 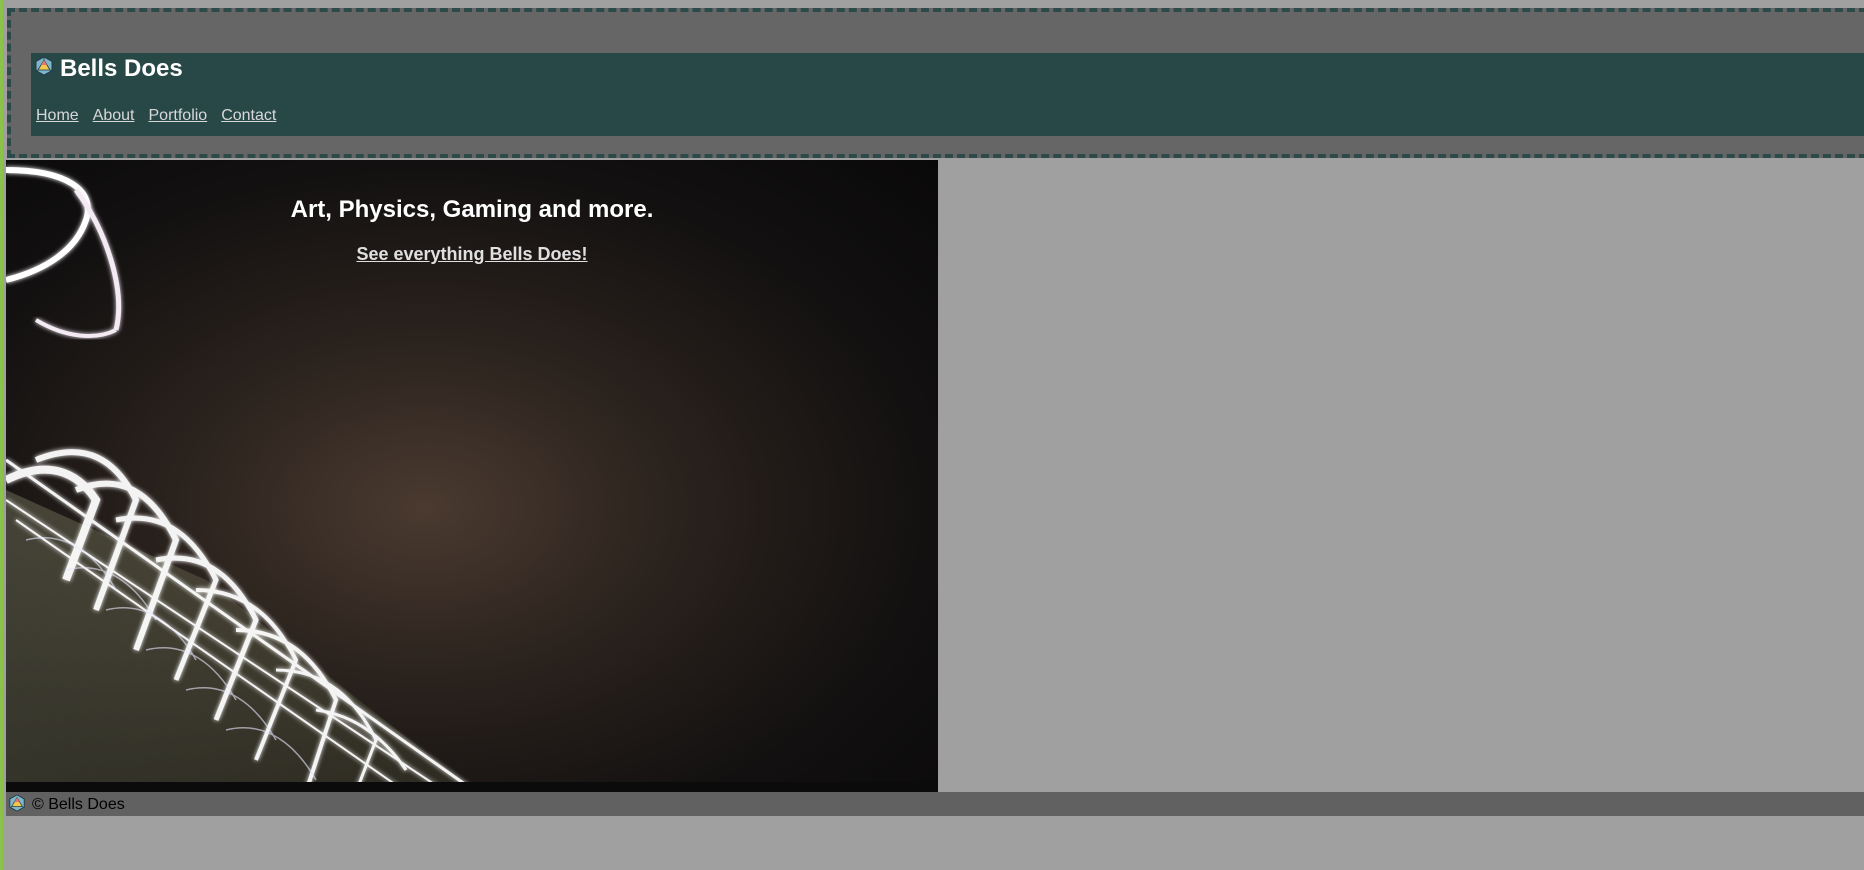 What do you see at coordinates (248, 116) in the screenshot?
I see `nav-link-contact: Contact` at bounding box center [248, 116].